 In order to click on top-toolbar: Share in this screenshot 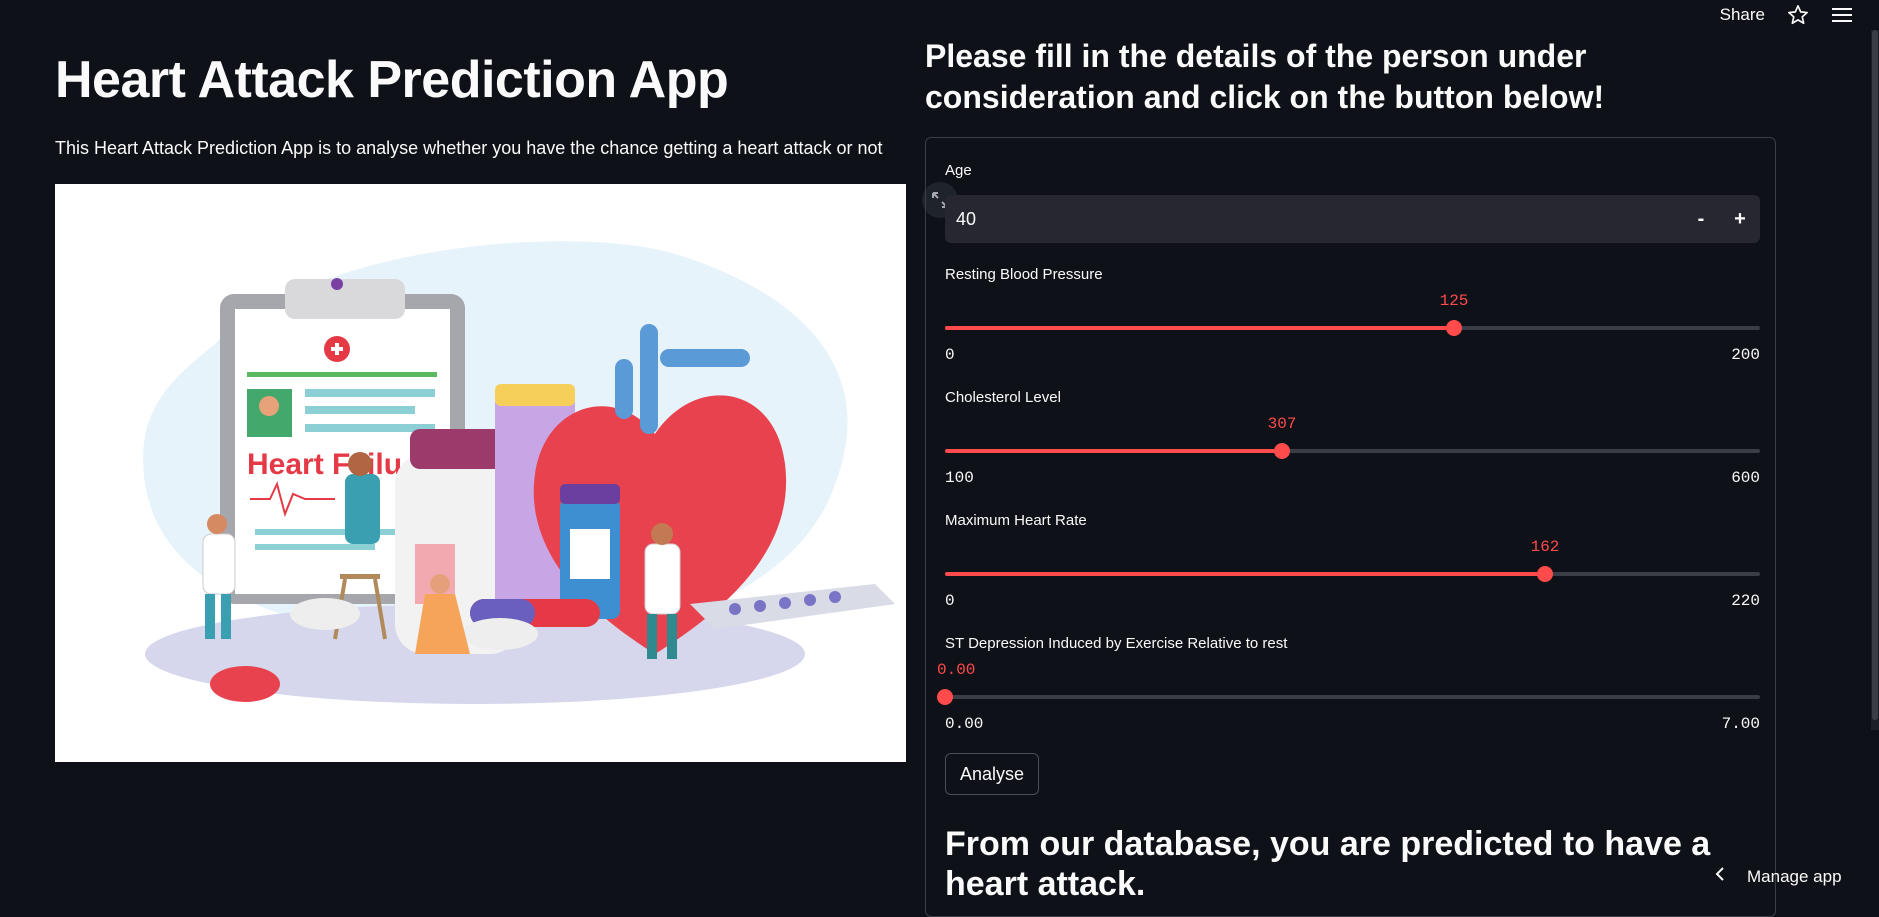, I will do `click(1799, 15)`.